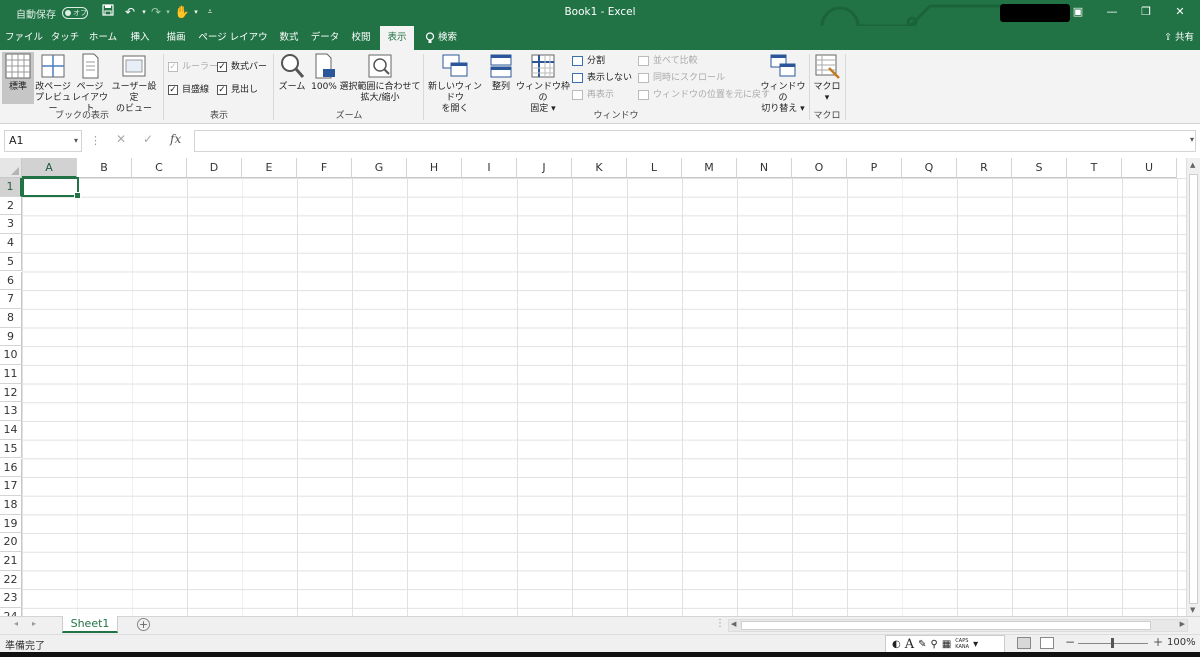  Describe the element at coordinates (104, 168) in the screenshot. I see `column-header: B` at that location.